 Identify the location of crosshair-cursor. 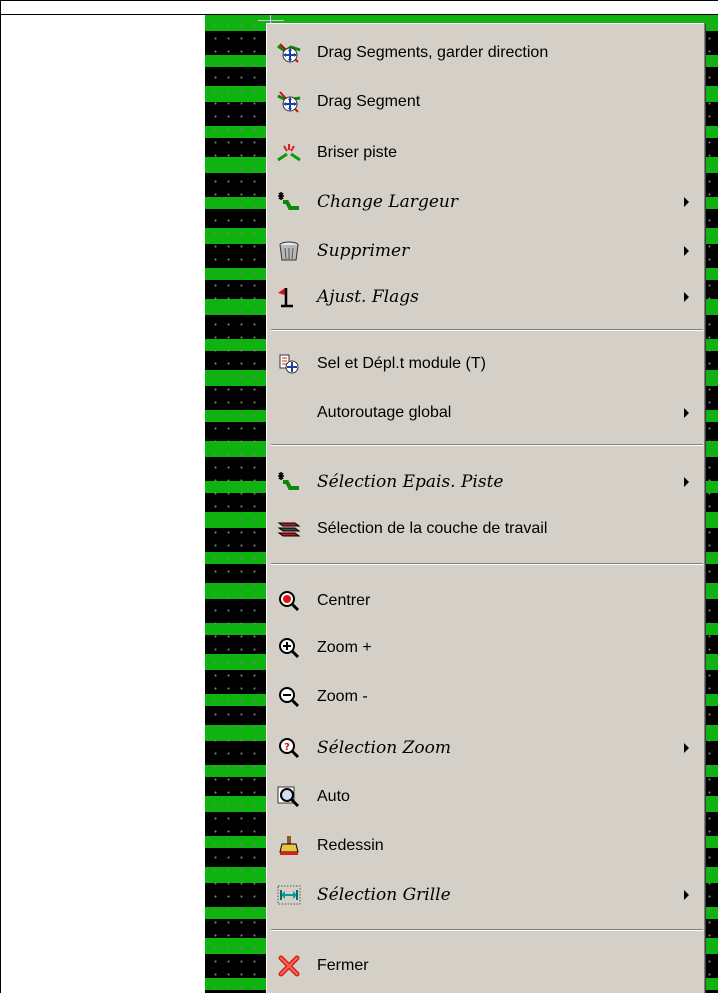
(271, 20).